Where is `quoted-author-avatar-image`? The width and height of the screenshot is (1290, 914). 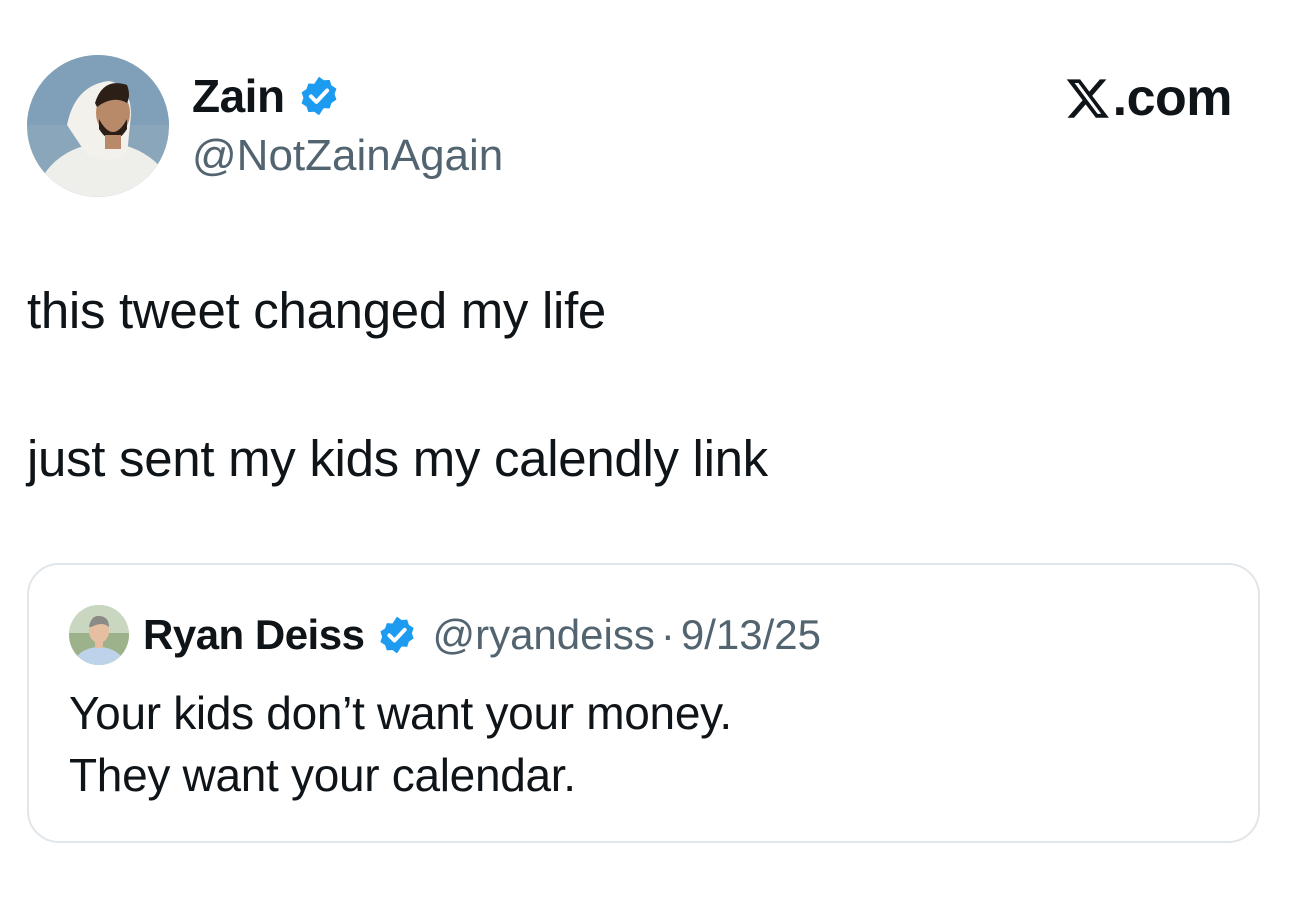 quoted-author-avatar-image is located at coordinates (99, 635).